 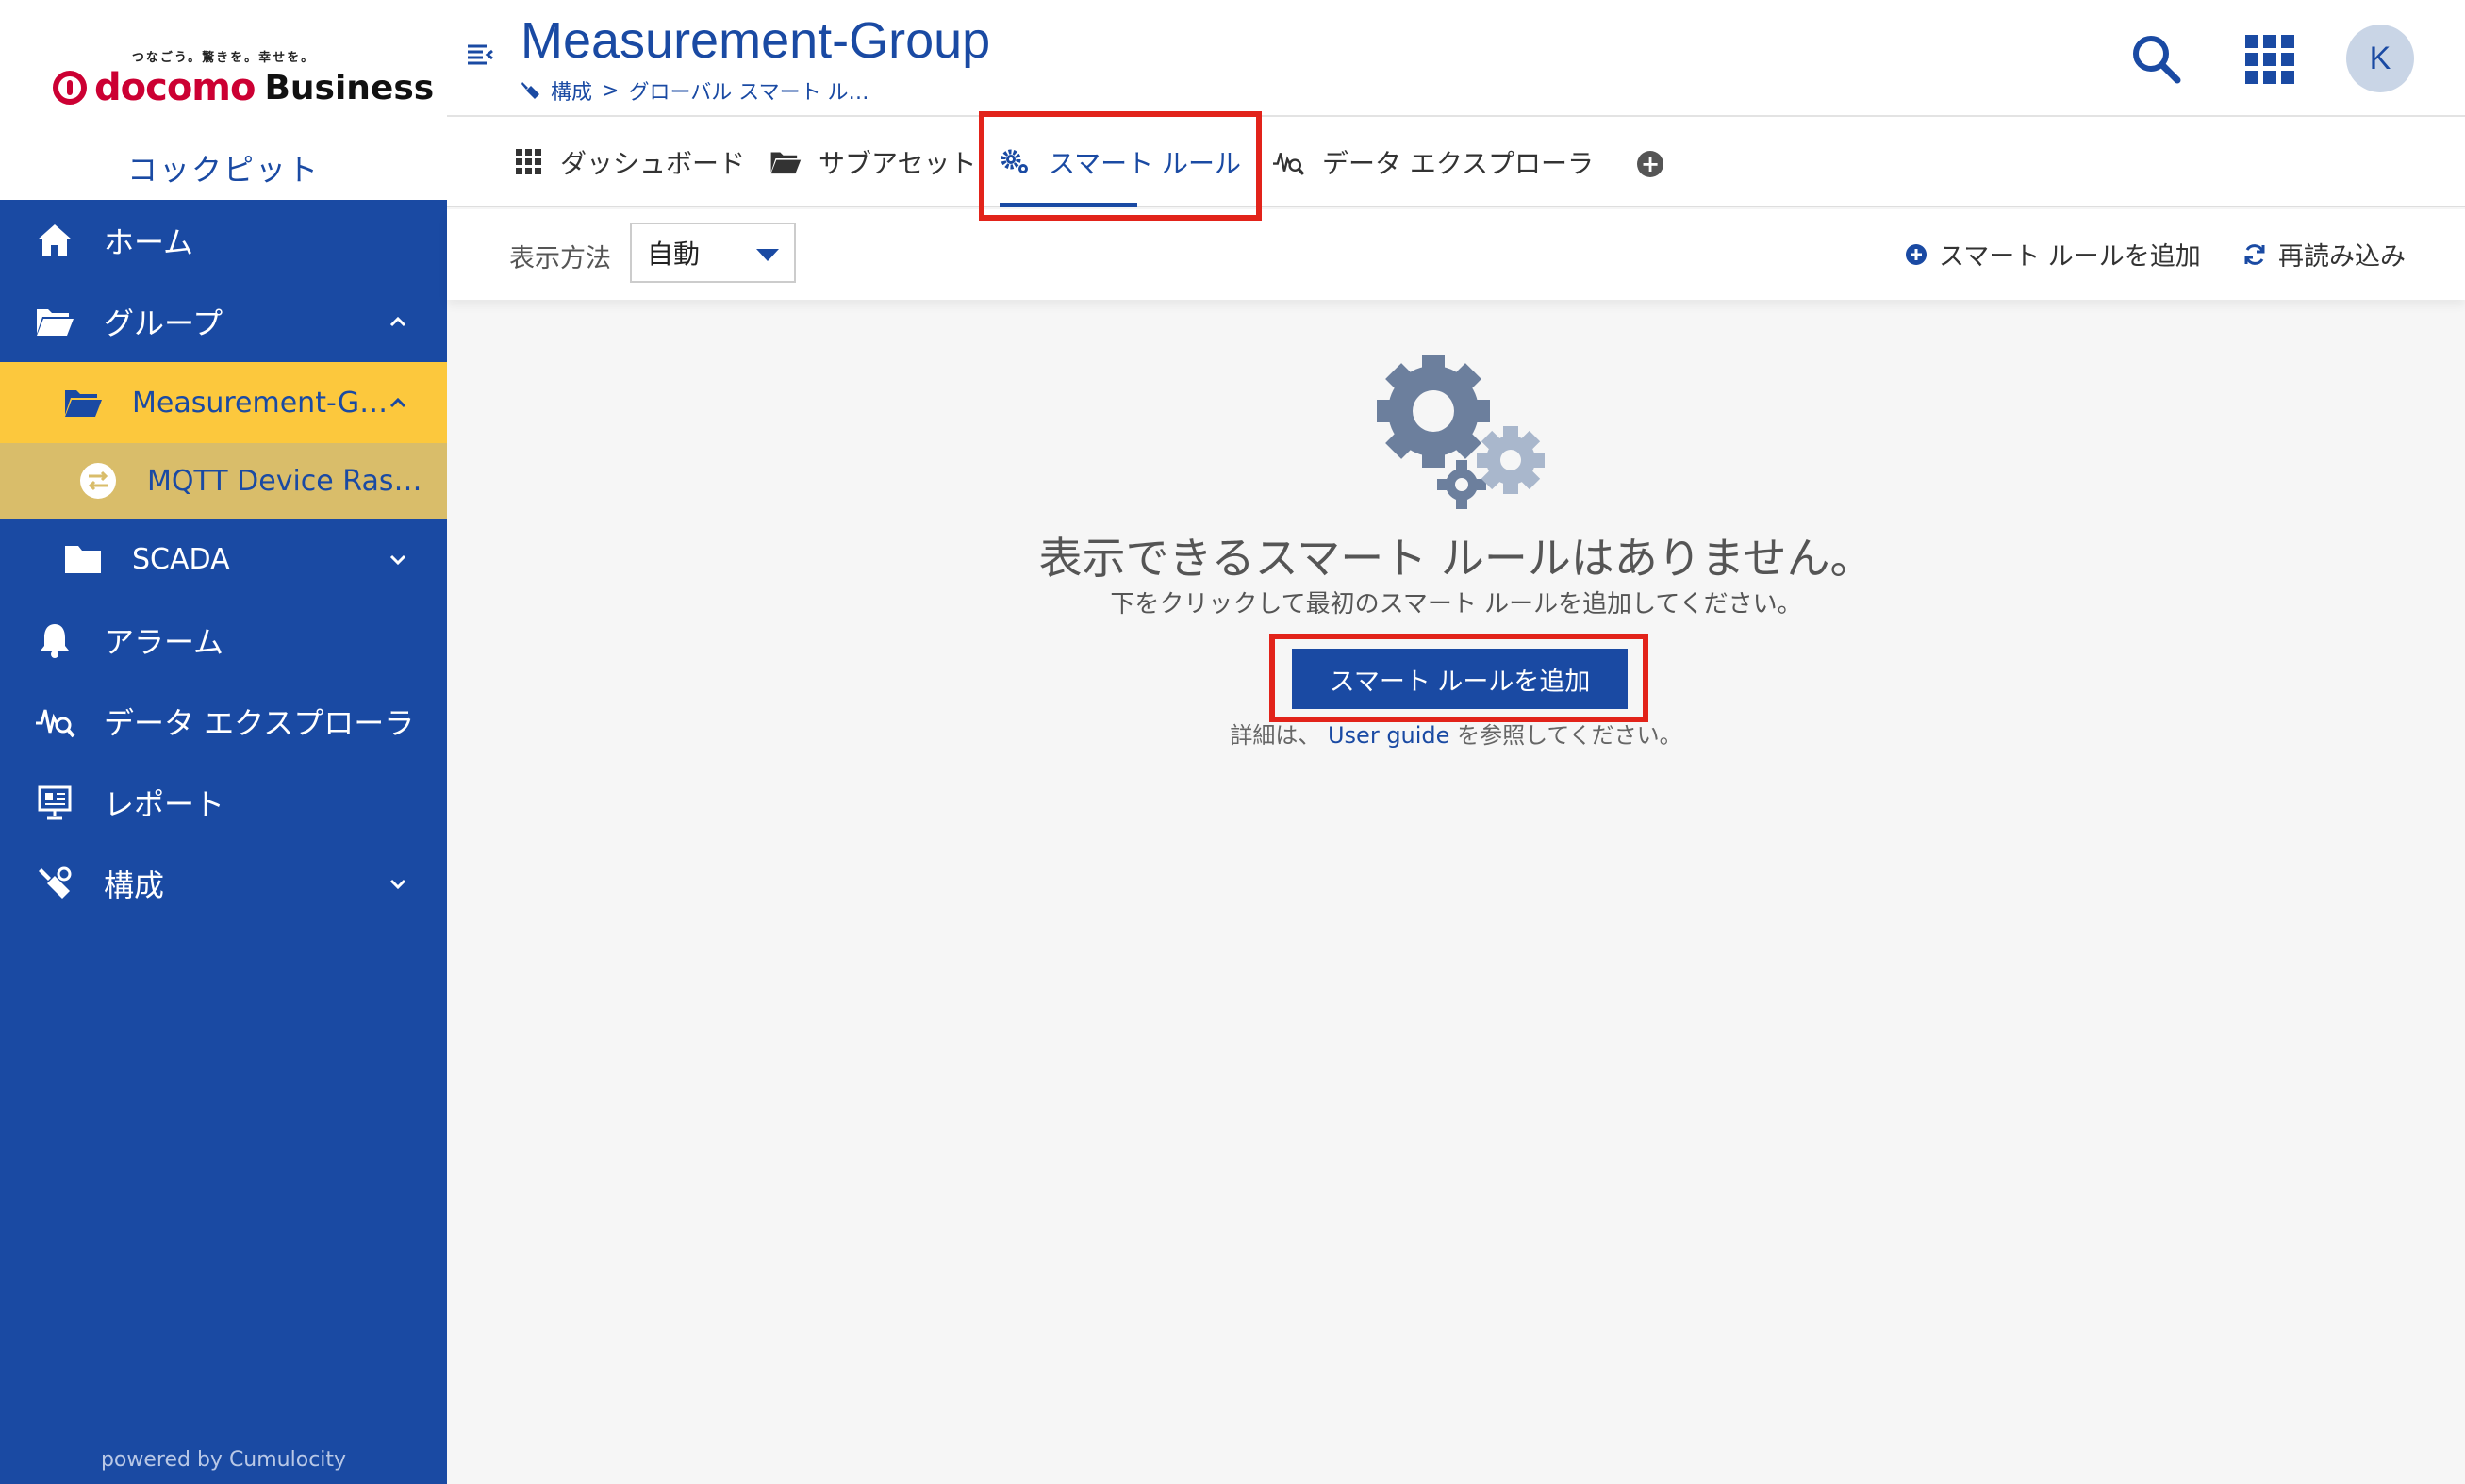 I want to click on brand-tagline: つなごう。驚きを。幸せを。, so click(x=223, y=58).